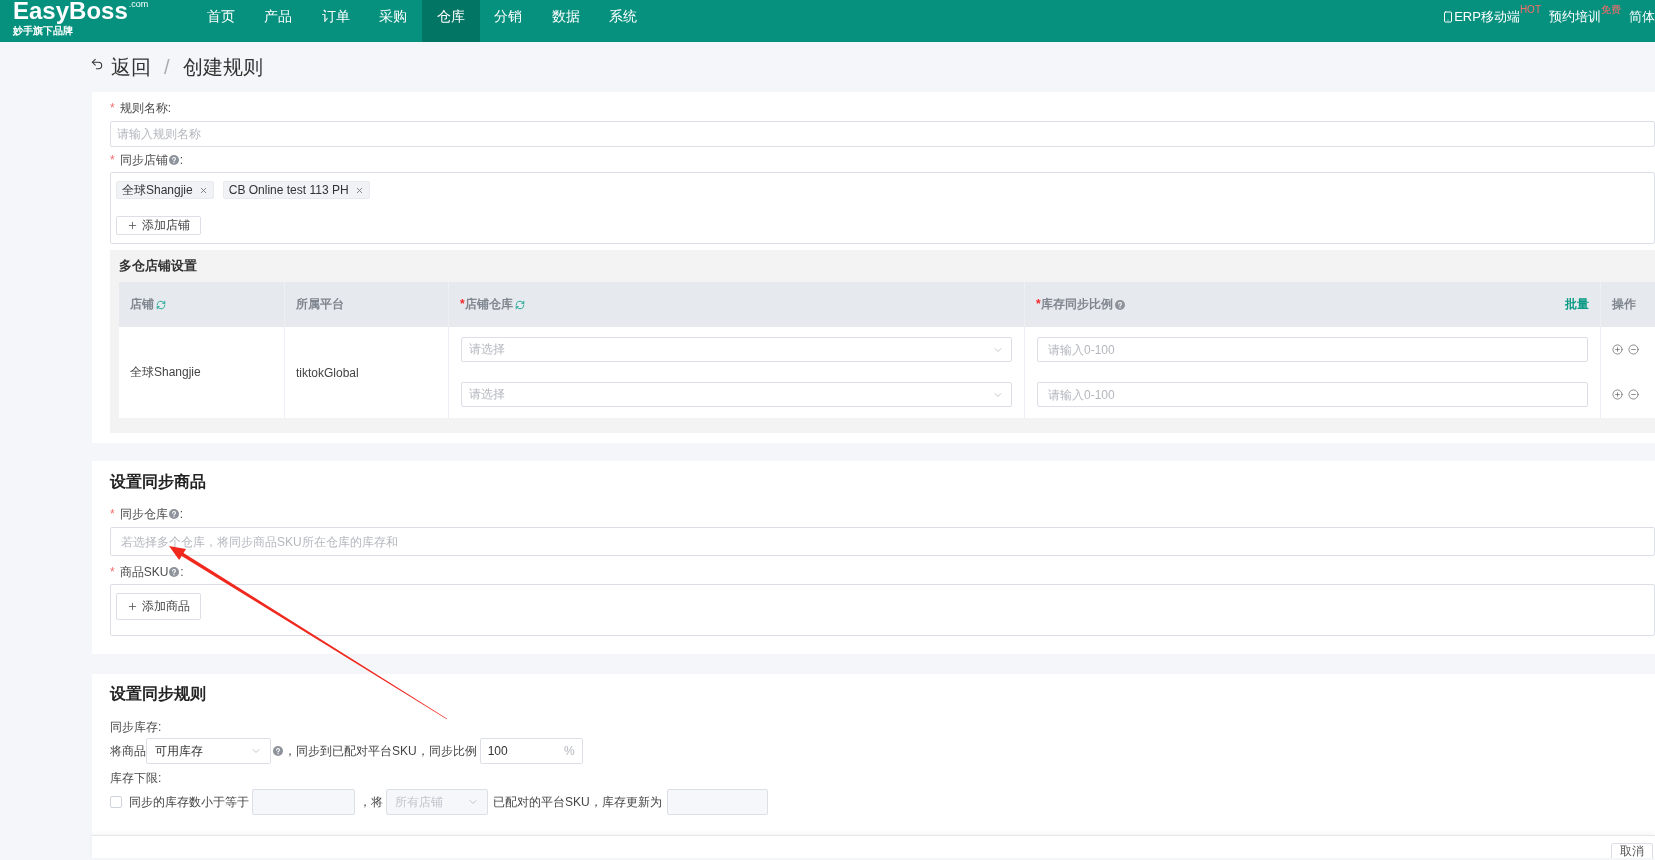  Describe the element at coordinates (136, 727) in the screenshot. I see `field-label: 同步库存:` at that location.